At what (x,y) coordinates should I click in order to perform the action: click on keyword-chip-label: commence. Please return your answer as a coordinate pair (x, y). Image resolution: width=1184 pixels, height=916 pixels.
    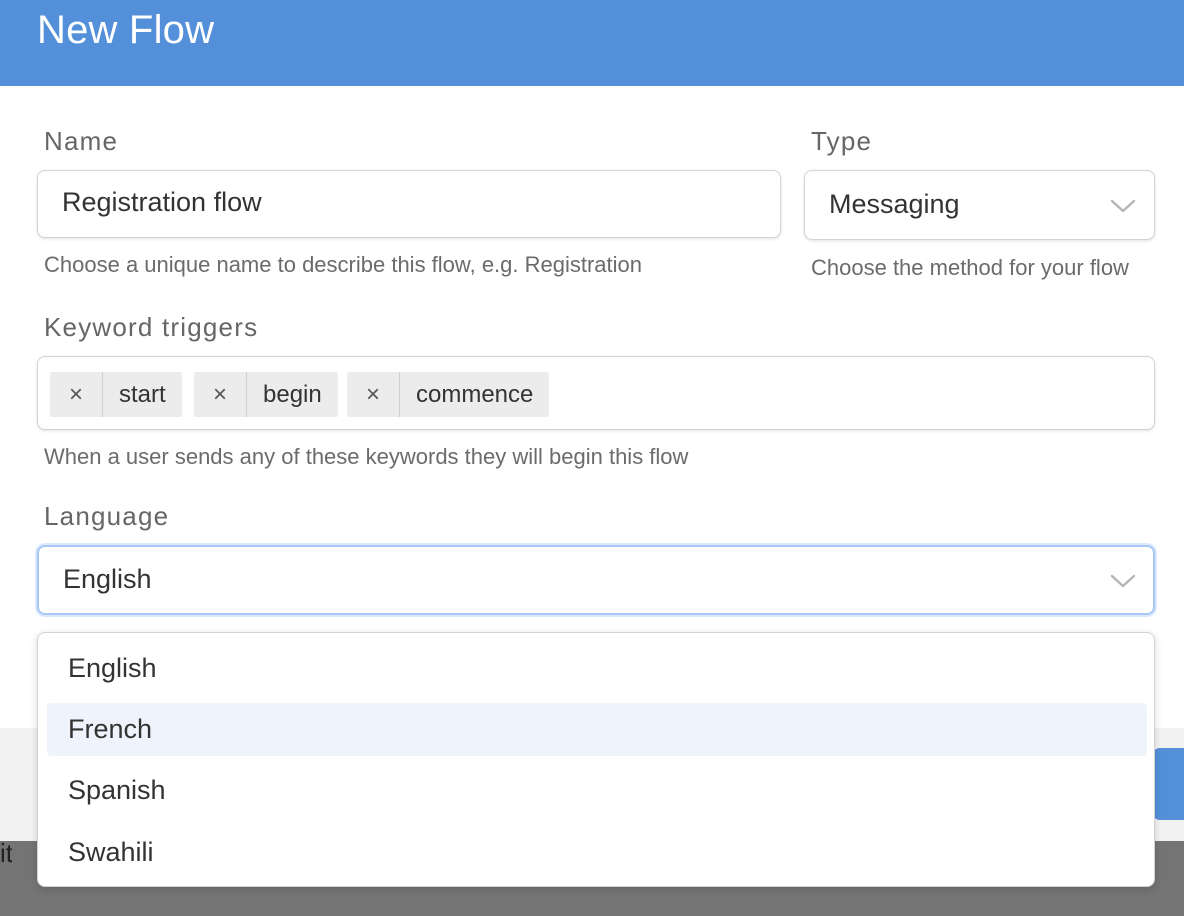
    Looking at the image, I should click on (475, 394).